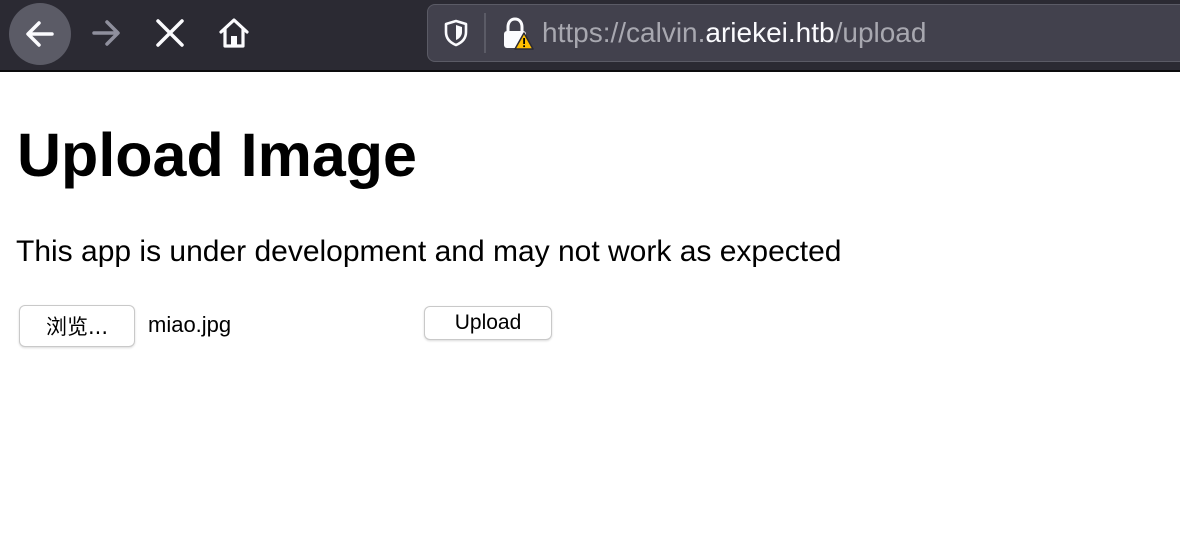 The height and width of the screenshot is (536, 1180). I want to click on forward-arrow-icon, so click(106, 33).